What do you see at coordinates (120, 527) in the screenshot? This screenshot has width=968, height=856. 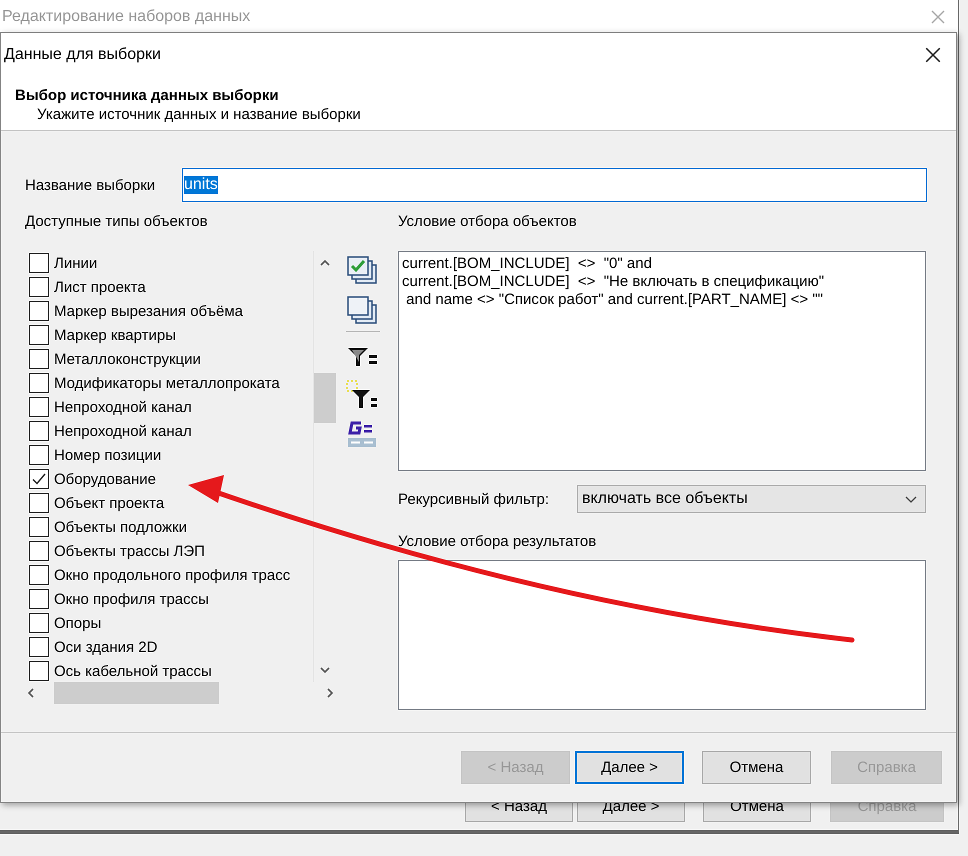 I see `list-item-label: Объекты подложки` at bounding box center [120, 527].